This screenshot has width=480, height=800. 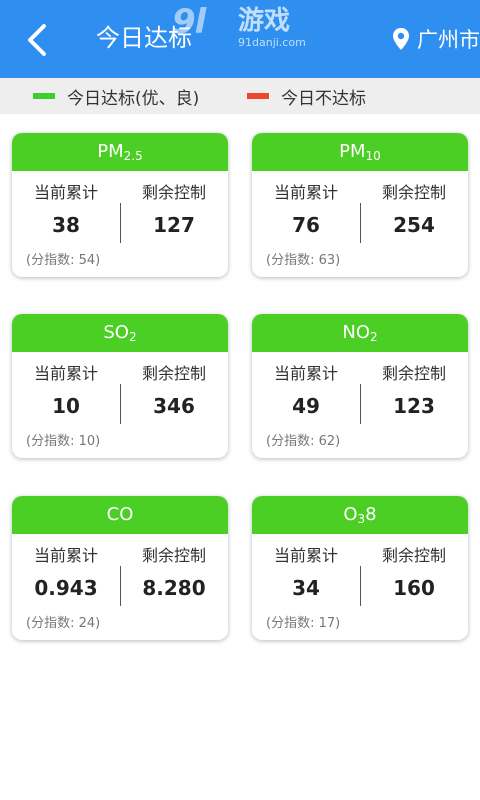 What do you see at coordinates (258, 96) in the screenshot?
I see `red-swatch-icon` at bounding box center [258, 96].